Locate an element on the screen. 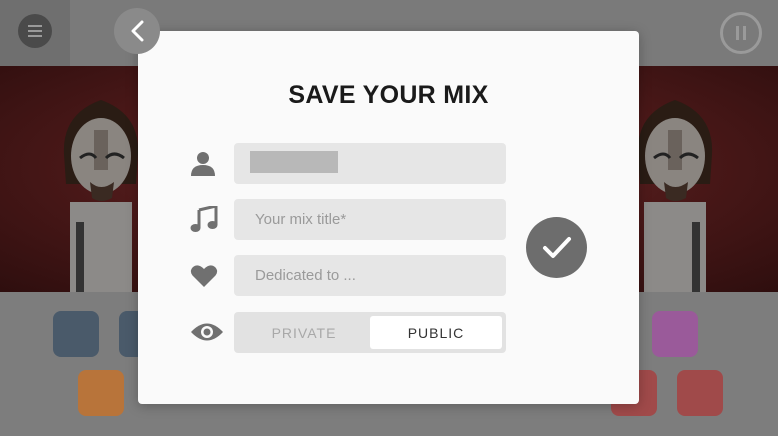 Image resolution: width=778 pixels, height=436 pixels. sound-icon-crown is located at coordinates (700, 393).